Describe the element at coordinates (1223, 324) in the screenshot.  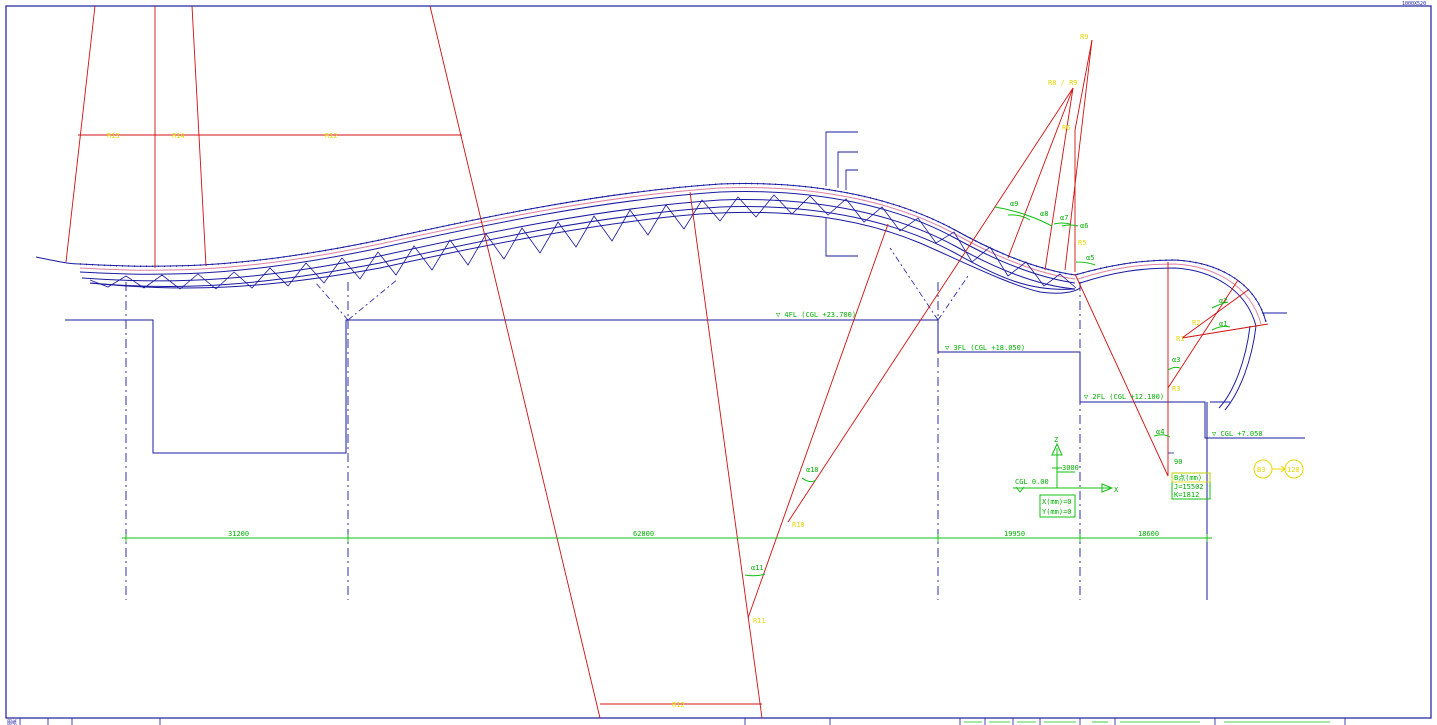
I see `label-a1: α1` at that location.